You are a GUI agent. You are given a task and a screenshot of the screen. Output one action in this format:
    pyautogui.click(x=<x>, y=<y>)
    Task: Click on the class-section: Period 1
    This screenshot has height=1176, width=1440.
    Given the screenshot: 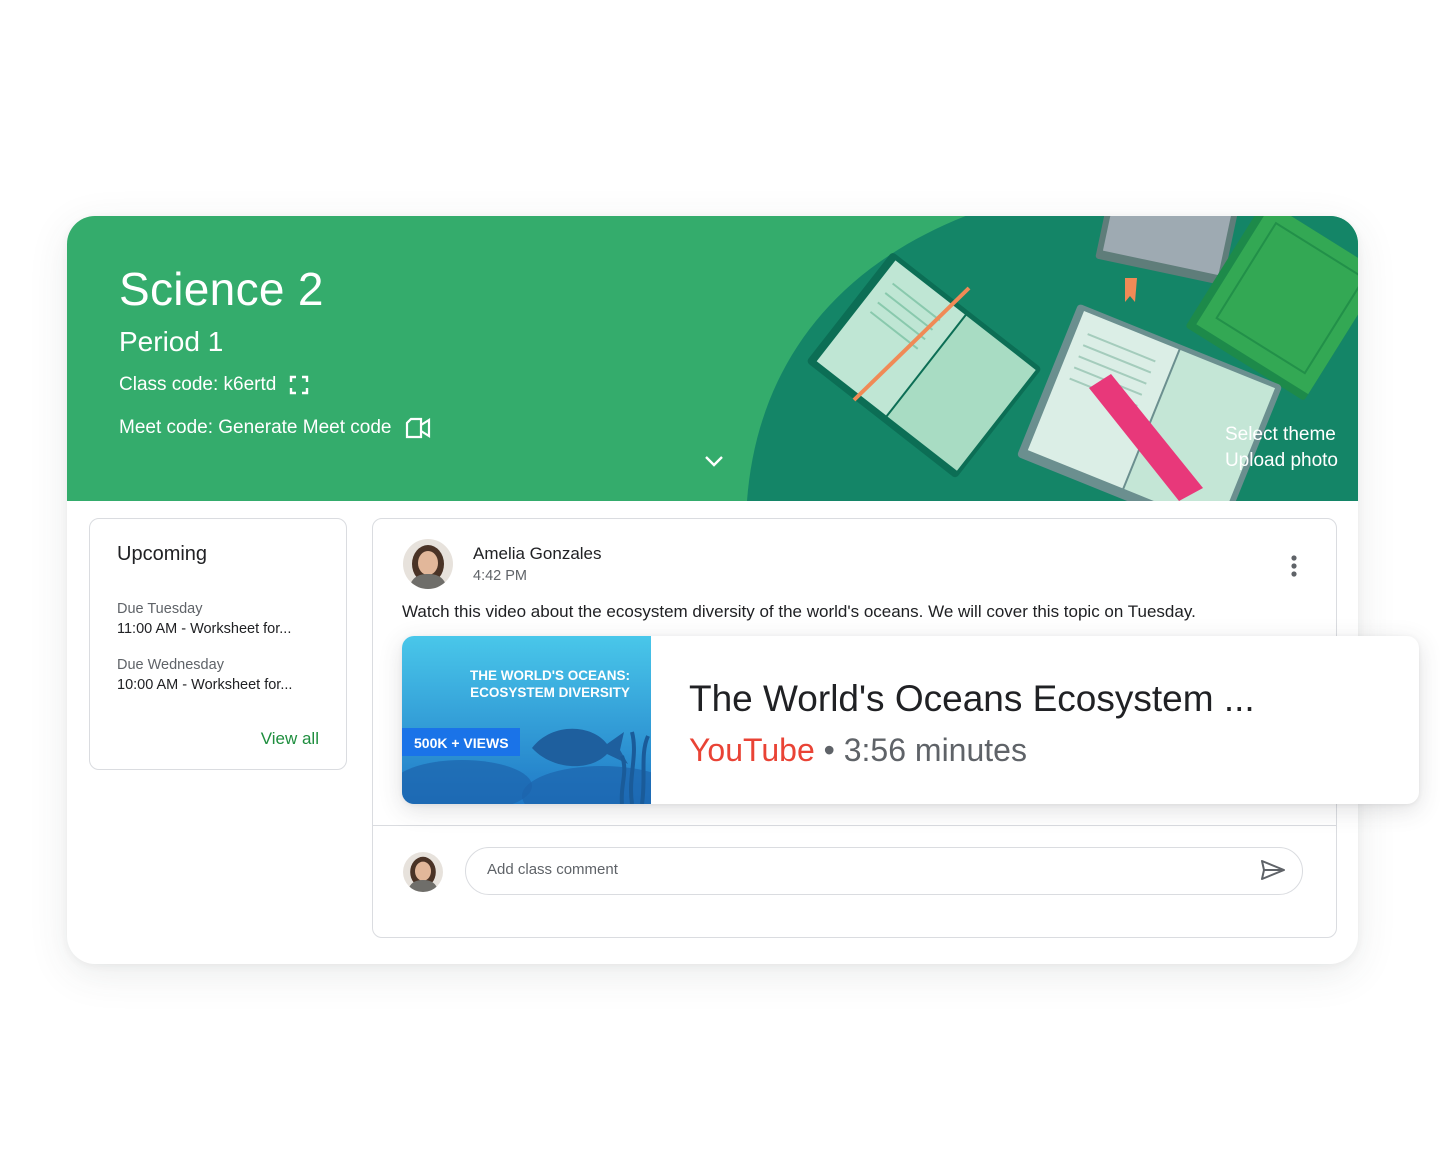 What is the action you would take?
    pyautogui.click(x=171, y=341)
    